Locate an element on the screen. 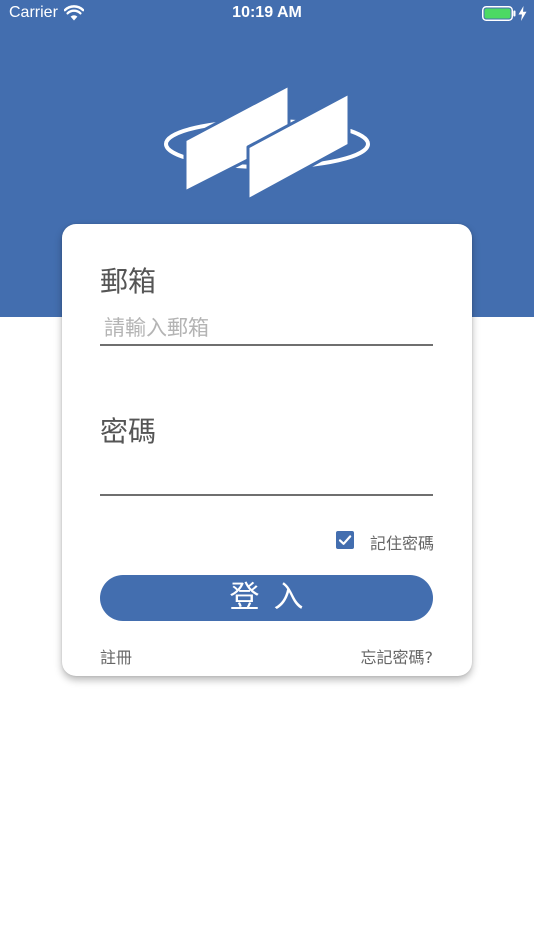 The image size is (534, 950). register-link: 註冊 is located at coordinates (116, 656).